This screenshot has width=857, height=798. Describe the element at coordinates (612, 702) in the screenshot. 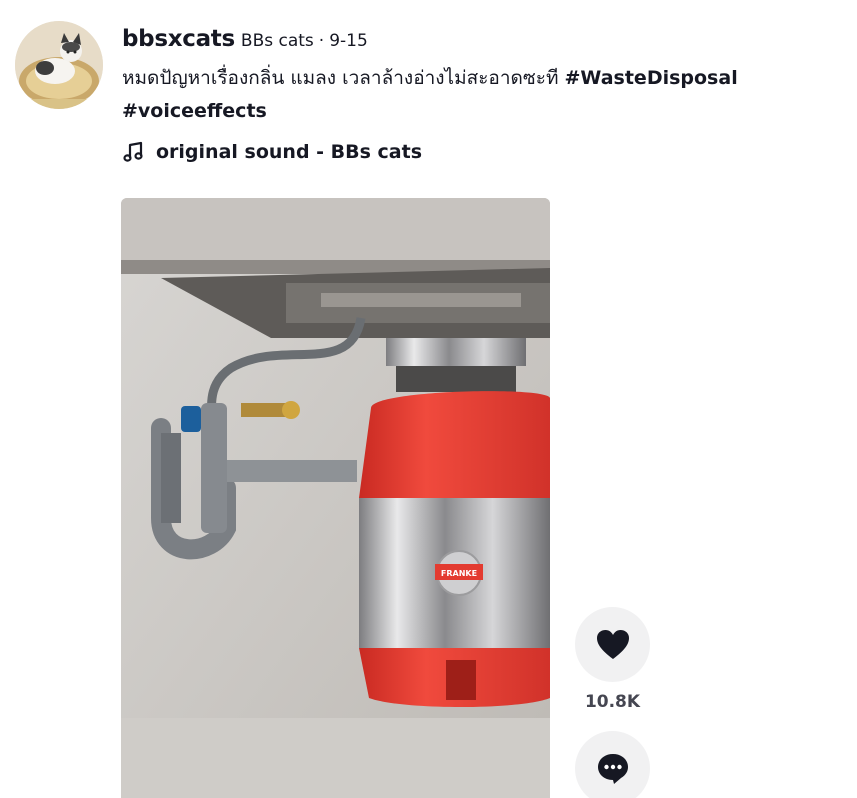

I see `like-count: 10.8K` at that location.